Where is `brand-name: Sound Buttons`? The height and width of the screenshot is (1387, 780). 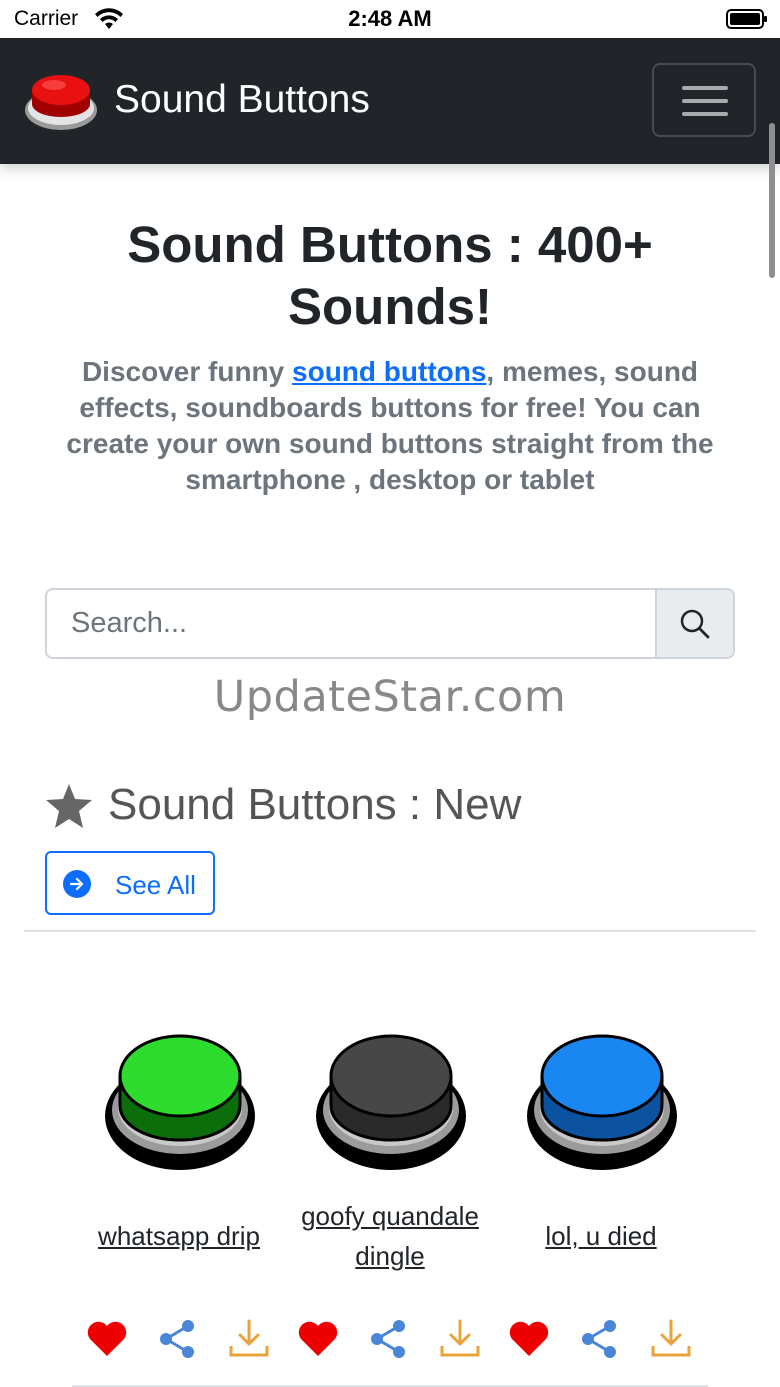 brand-name: Sound Buttons is located at coordinates (242, 100).